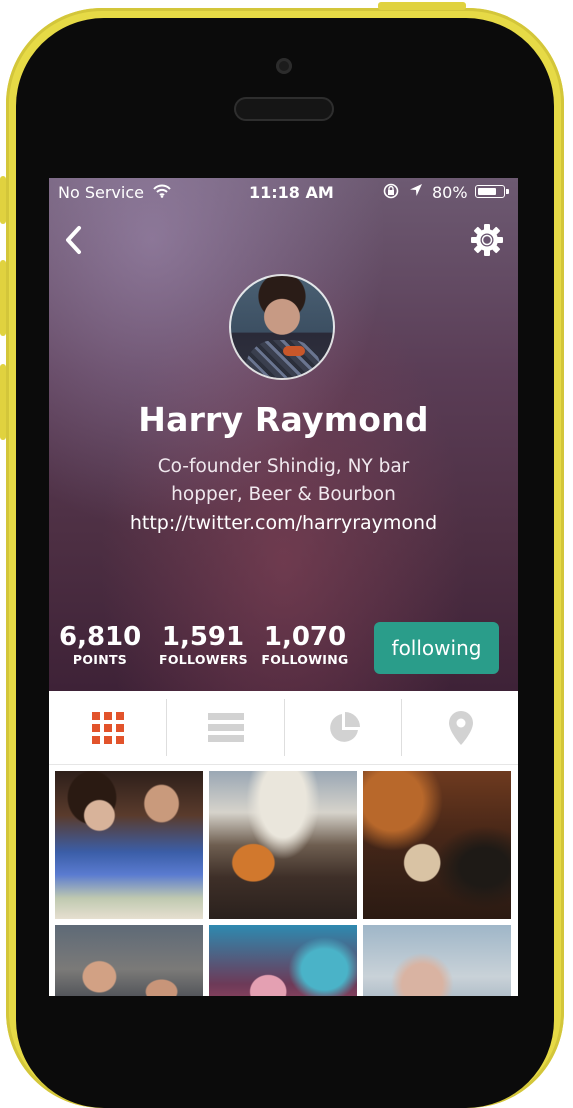  Describe the element at coordinates (3, 402) in the screenshot. I see `volume-down-button` at that location.